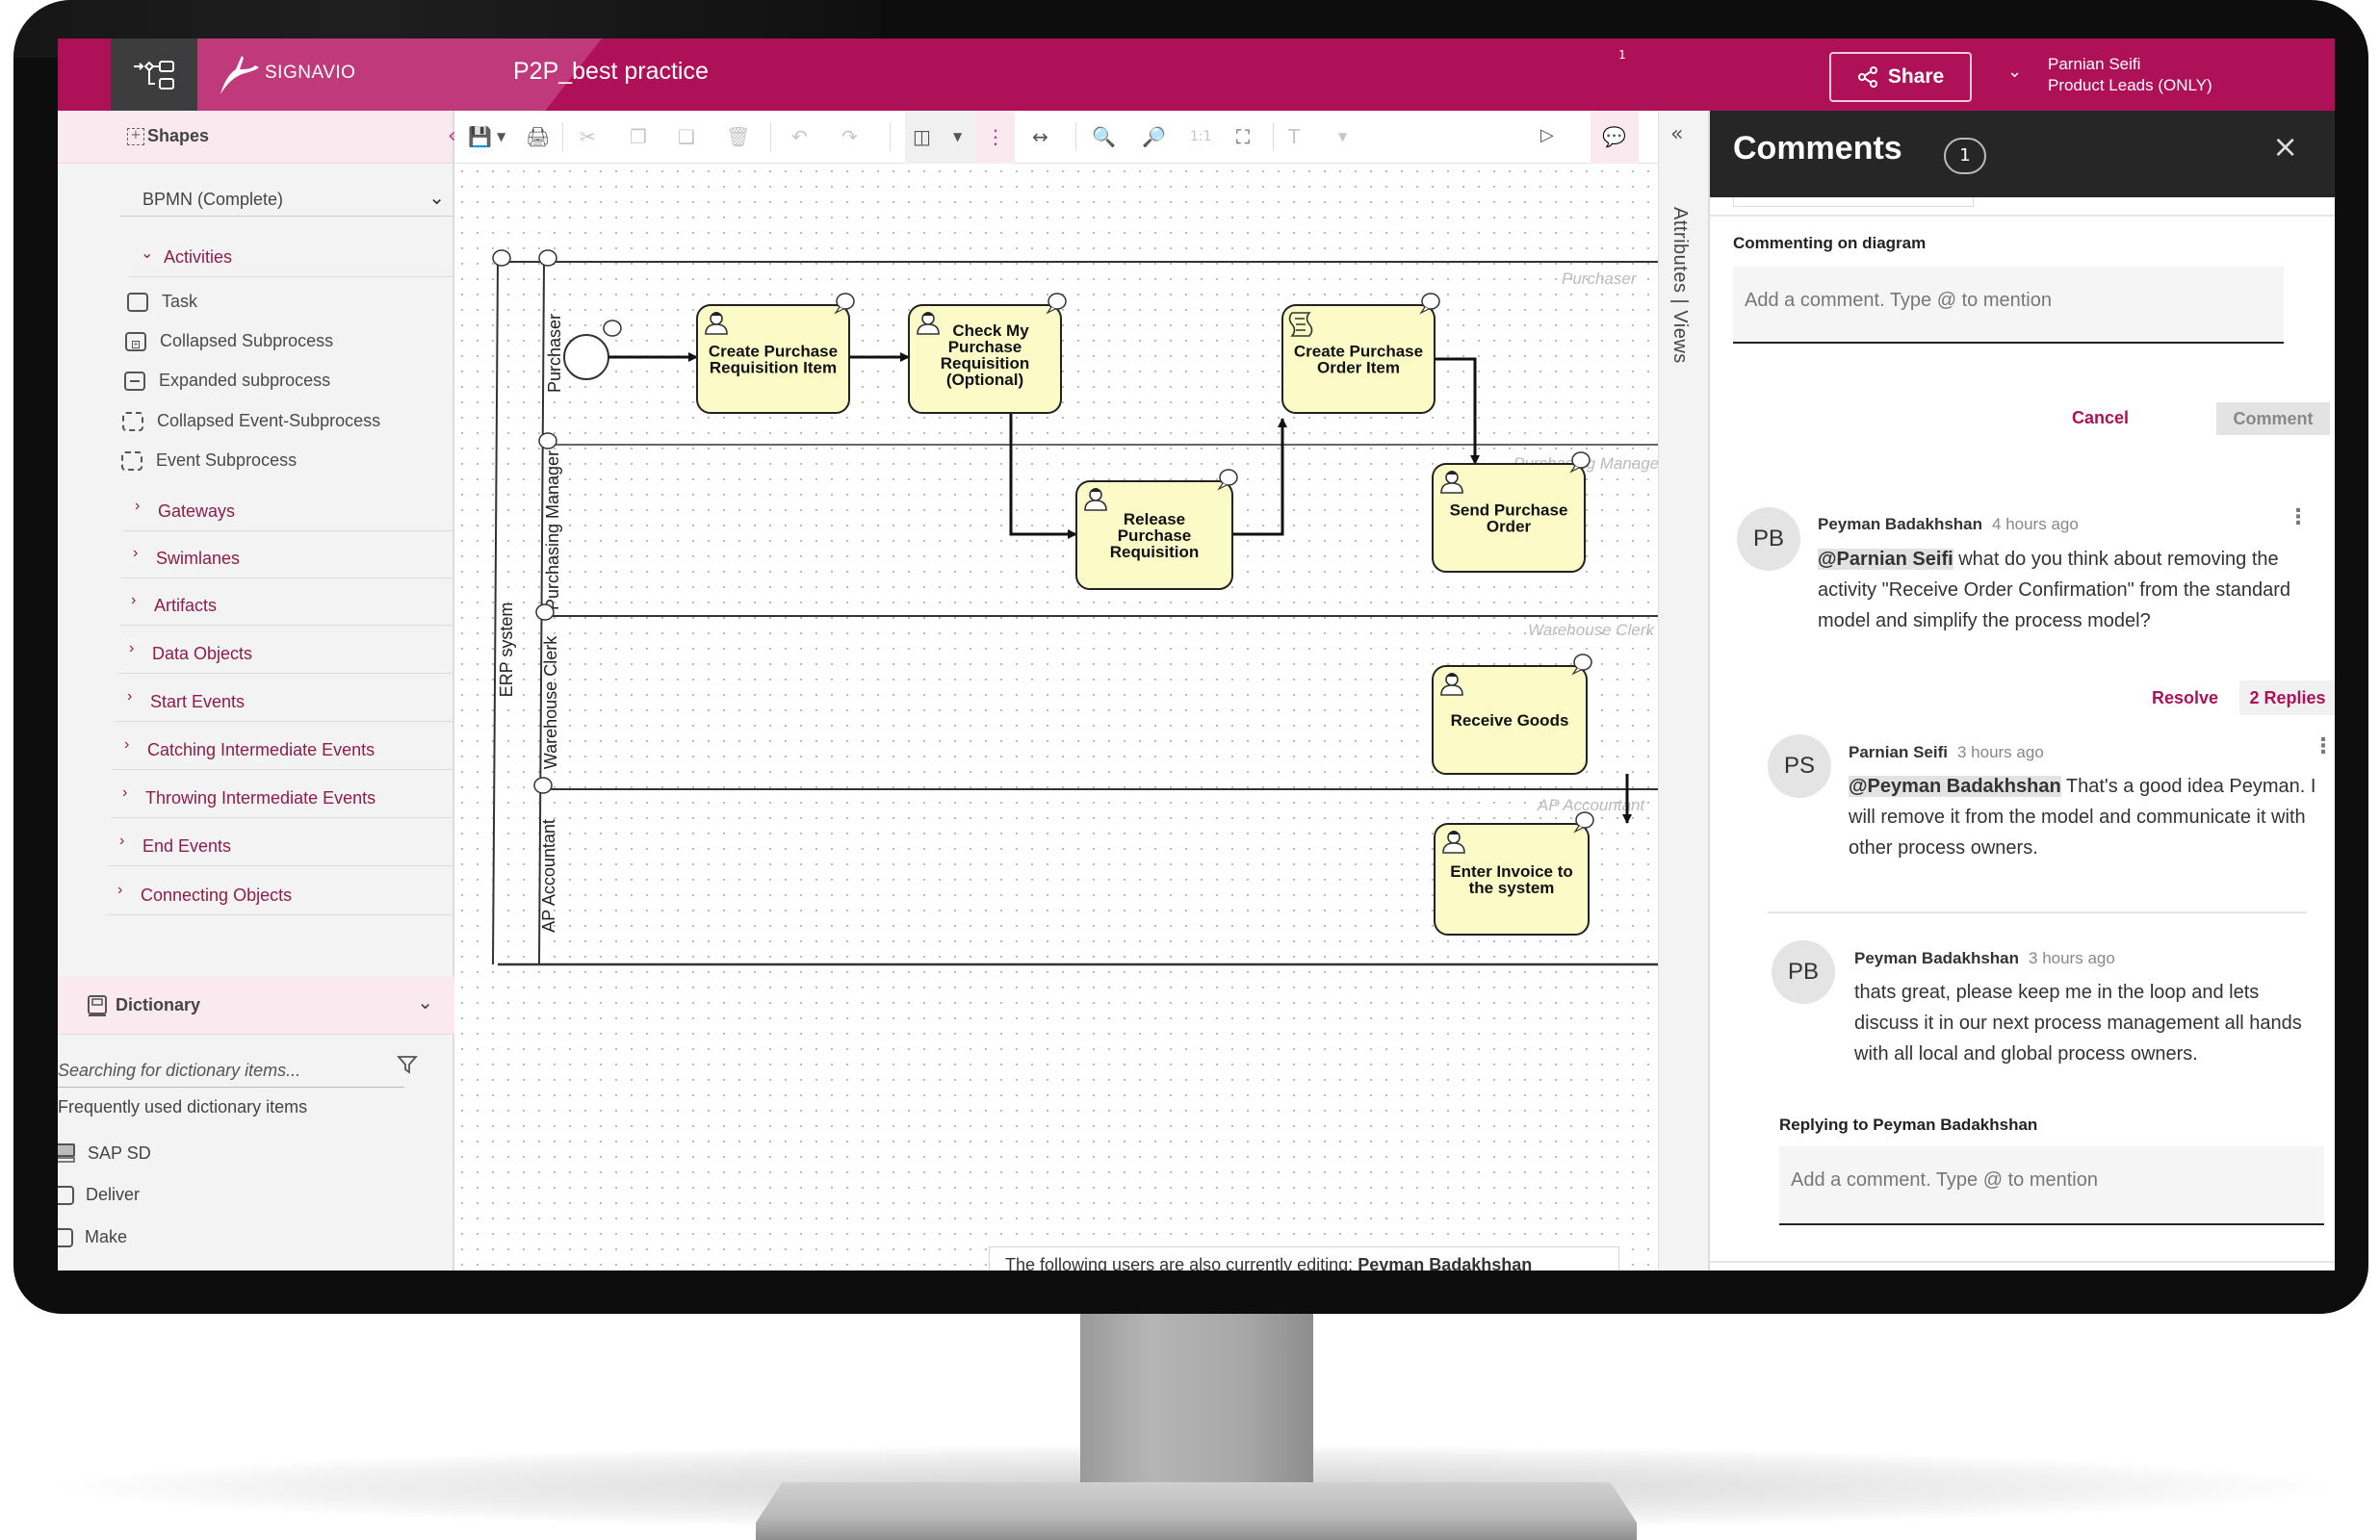 This screenshot has width=2380, height=1540. Describe the element at coordinates (105, 1153) in the screenshot. I see `dictionary-item-sap-sd: SAP SD` at that location.